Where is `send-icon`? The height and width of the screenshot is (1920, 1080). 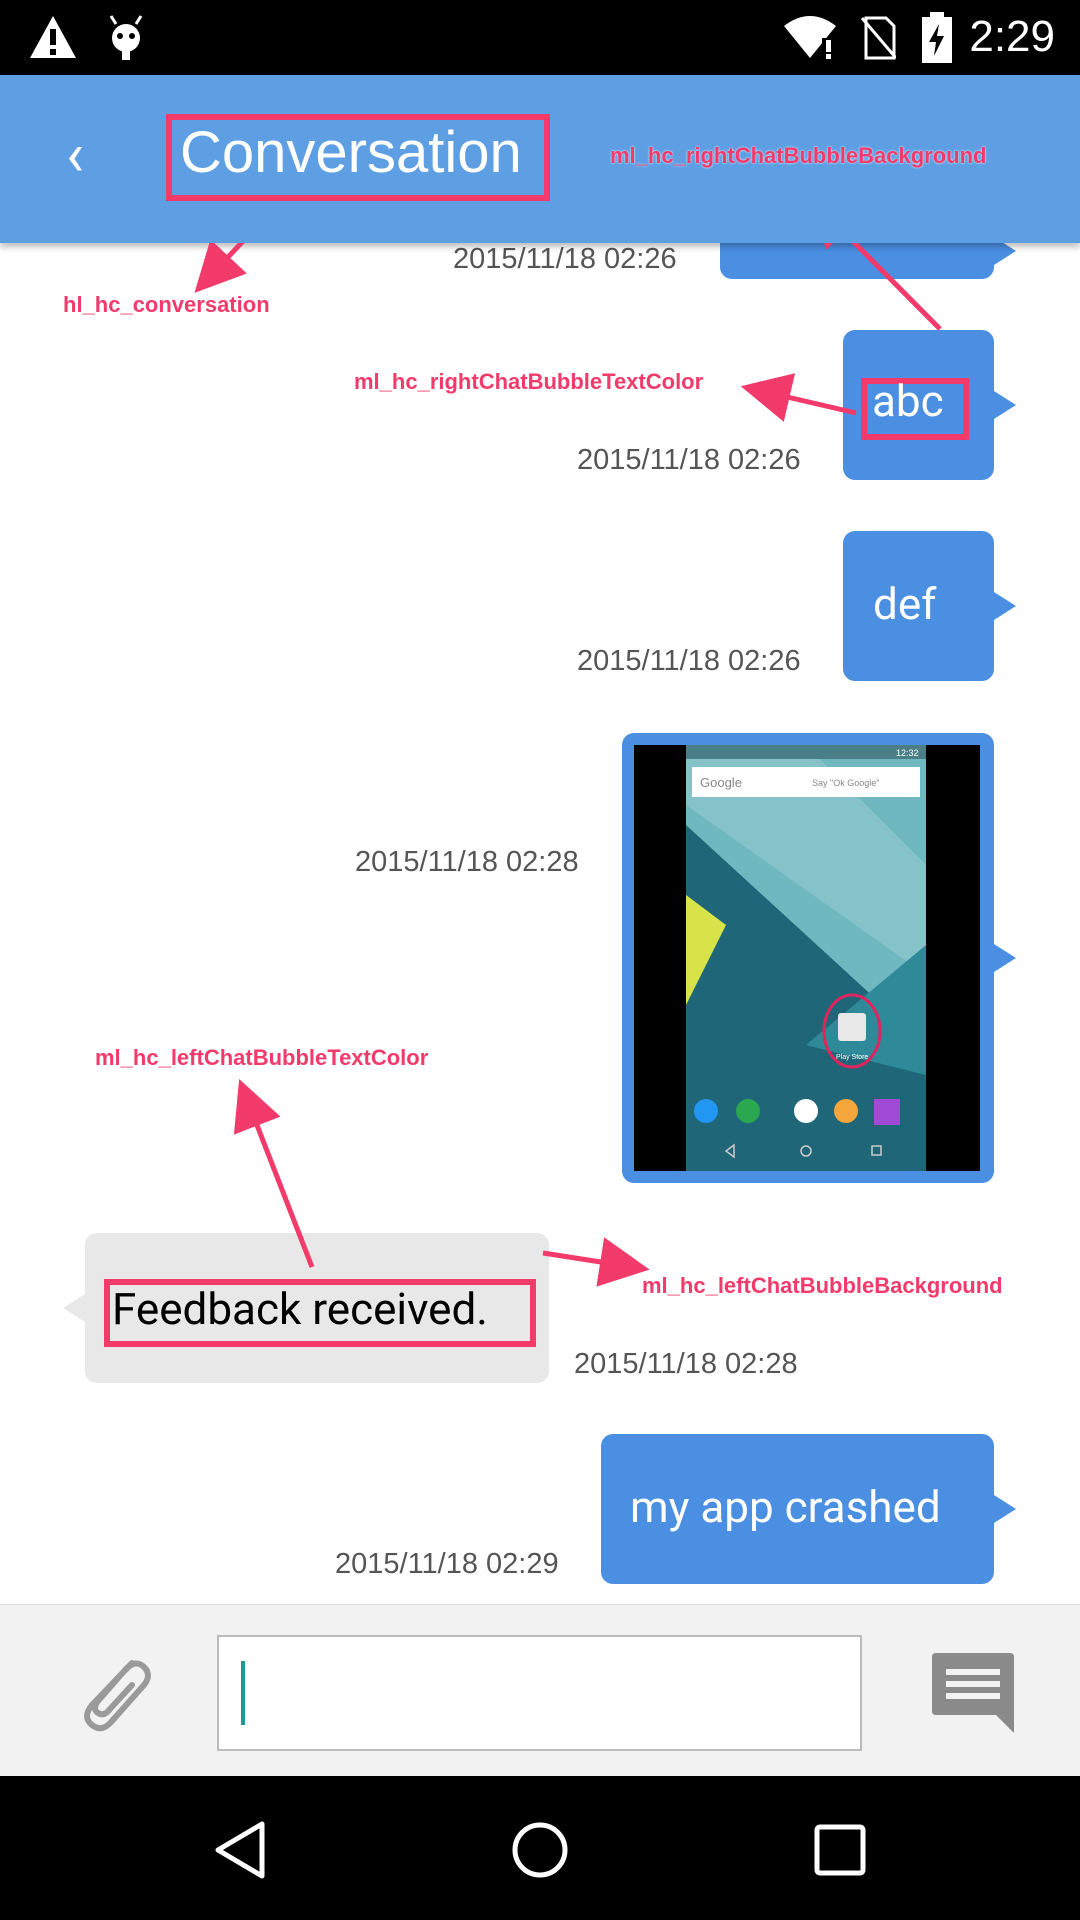 send-icon is located at coordinates (973, 1694).